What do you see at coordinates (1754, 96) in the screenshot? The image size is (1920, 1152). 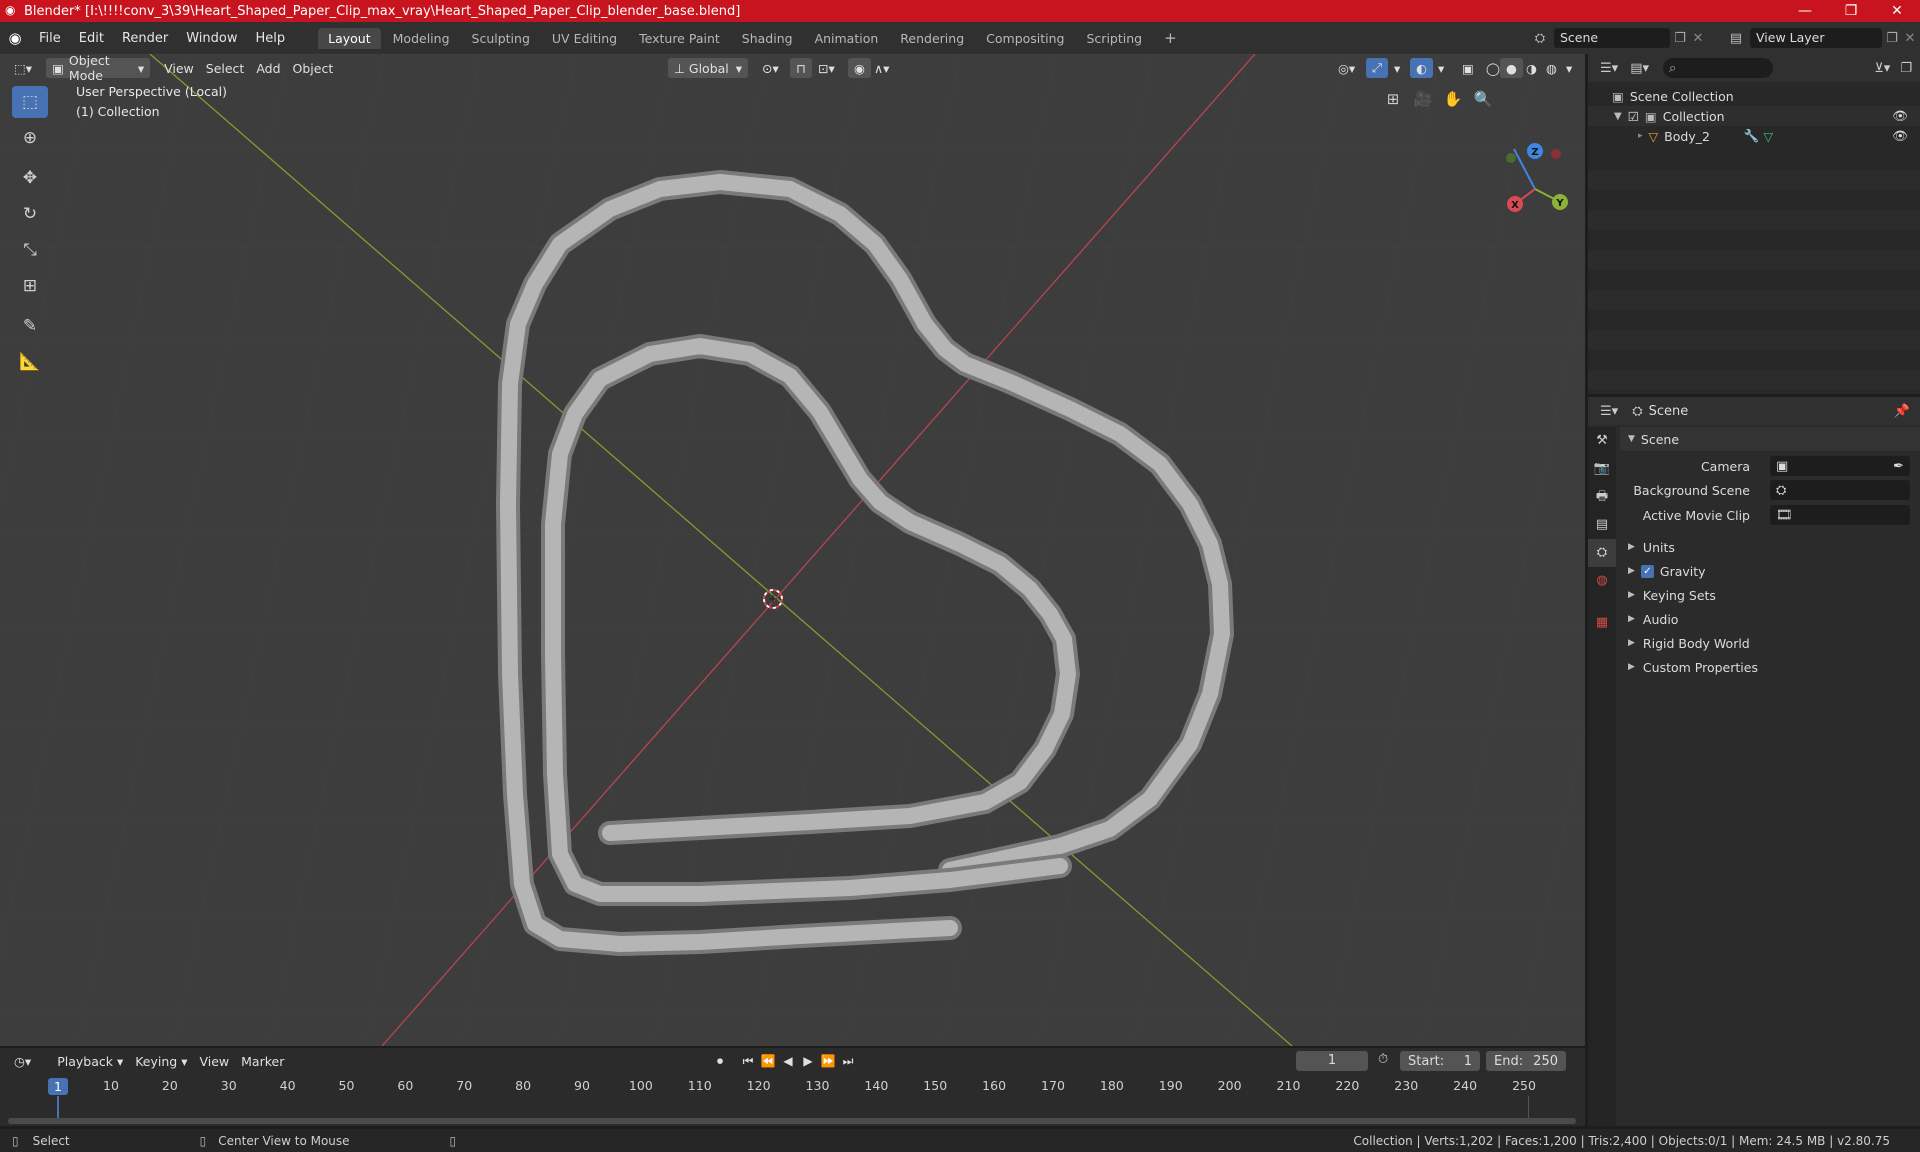 I see `outliner-row-scene-collection: ▣ Scene Collection` at bounding box center [1754, 96].